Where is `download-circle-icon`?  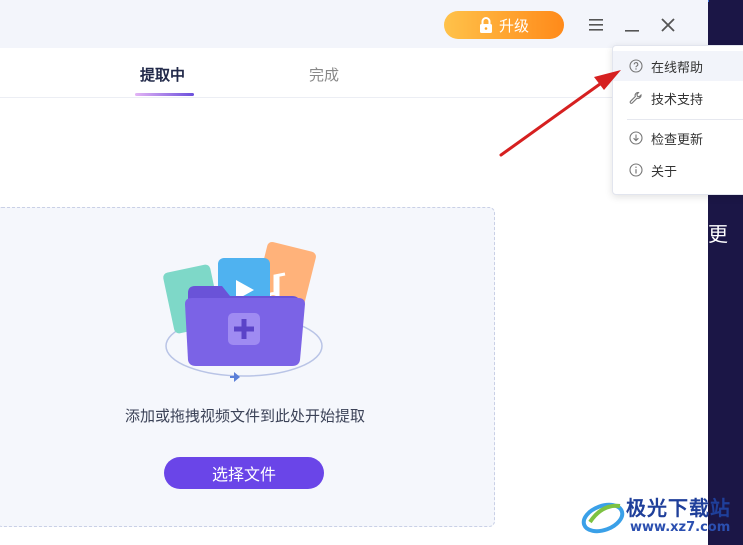 download-circle-icon is located at coordinates (636, 138).